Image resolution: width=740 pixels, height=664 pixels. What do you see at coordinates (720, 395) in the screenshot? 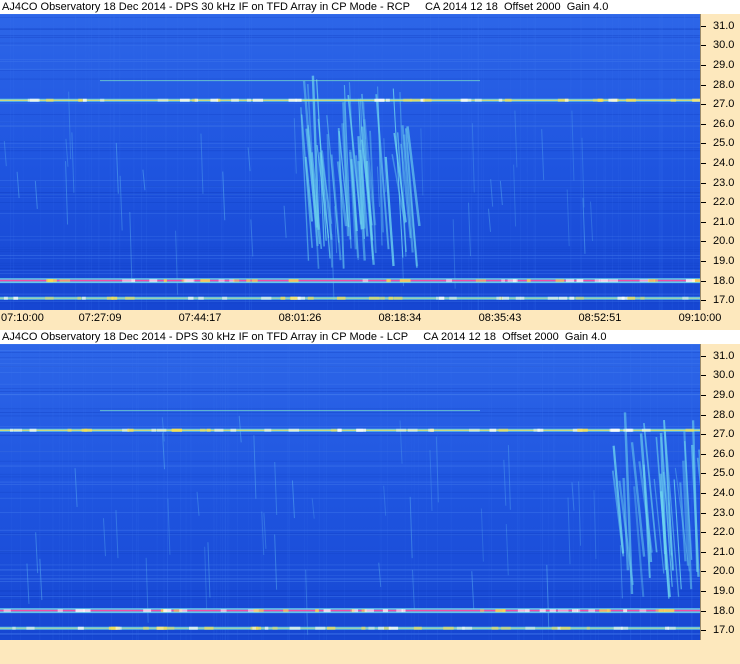
I see `y-tick-label: 29.0` at bounding box center [720, 395].